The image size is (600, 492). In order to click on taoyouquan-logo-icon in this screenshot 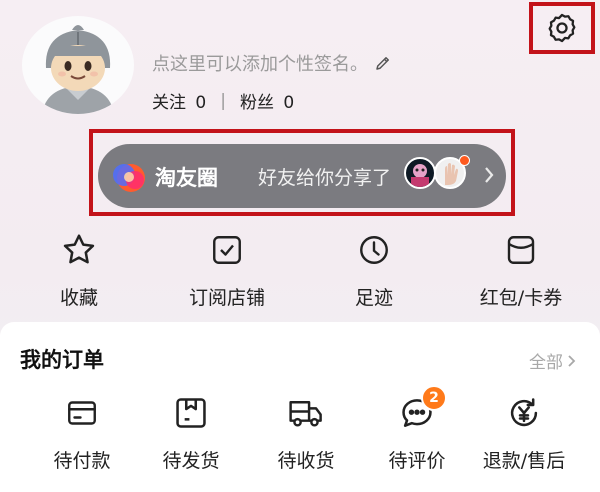, I will do `click(129, 178)`.